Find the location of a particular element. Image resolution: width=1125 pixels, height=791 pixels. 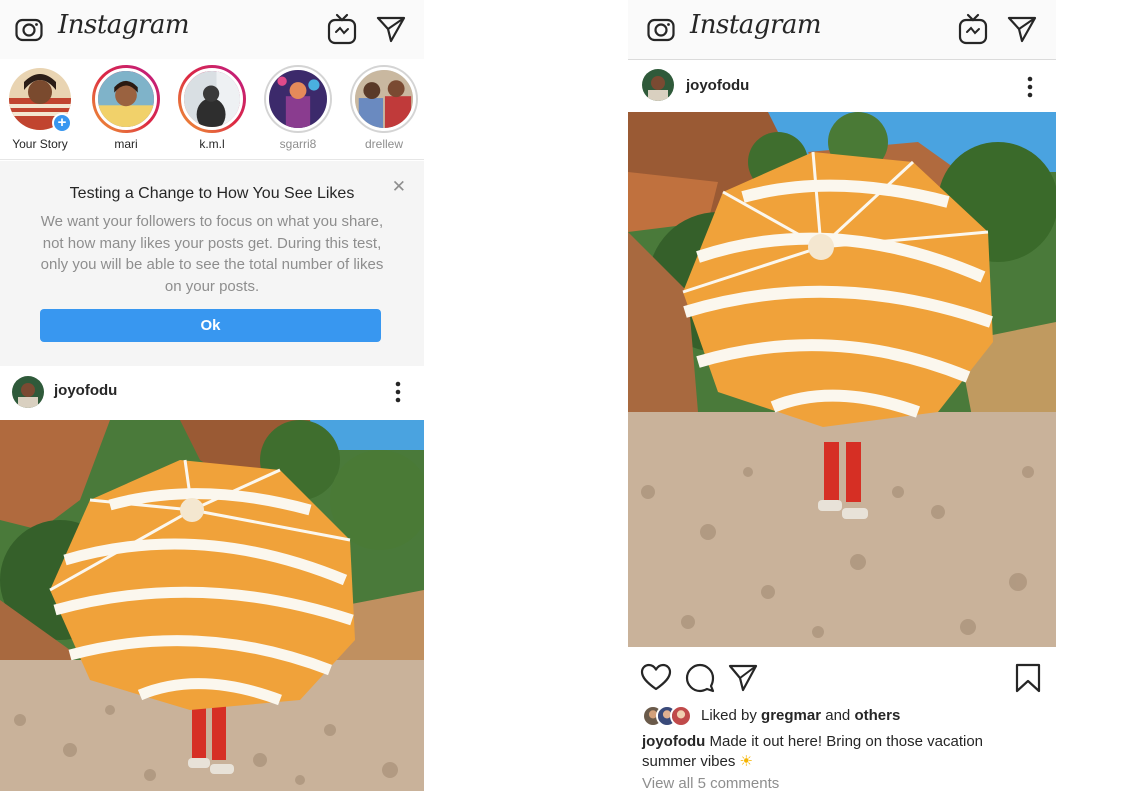

liked-by-text: Liked by gregmar and others is located at coordinates (800, 715).